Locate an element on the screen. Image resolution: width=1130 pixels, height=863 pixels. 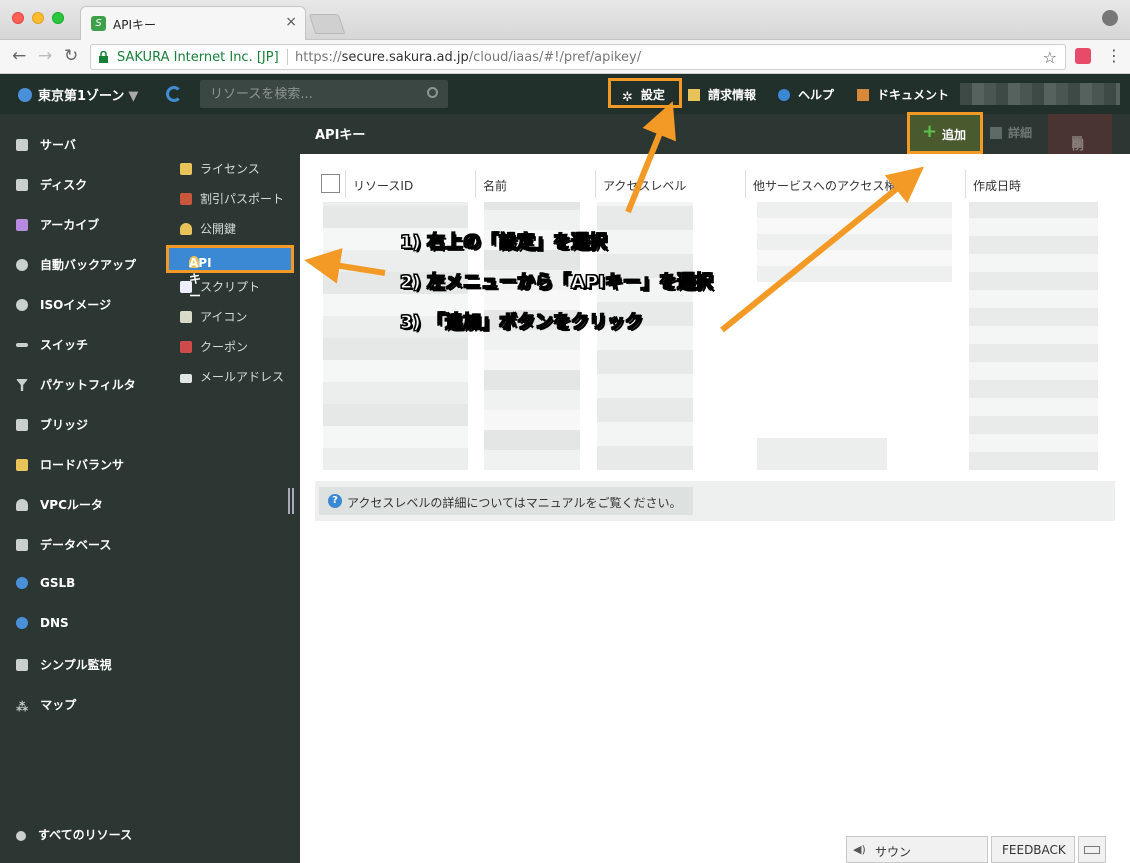
annotation-step2: 2) 左メニューから「APIキー」を選択 is located at coordinates (557, 283).